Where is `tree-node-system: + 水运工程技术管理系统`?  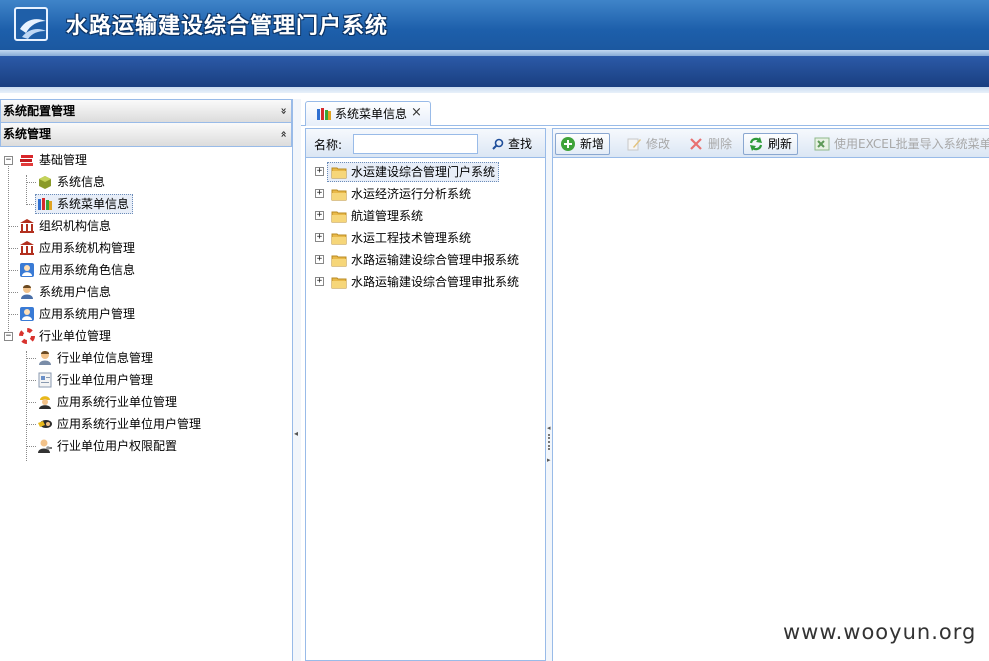
tree-node-system: + 水运工程技术管理系统 is located at coordinates (425, 238).